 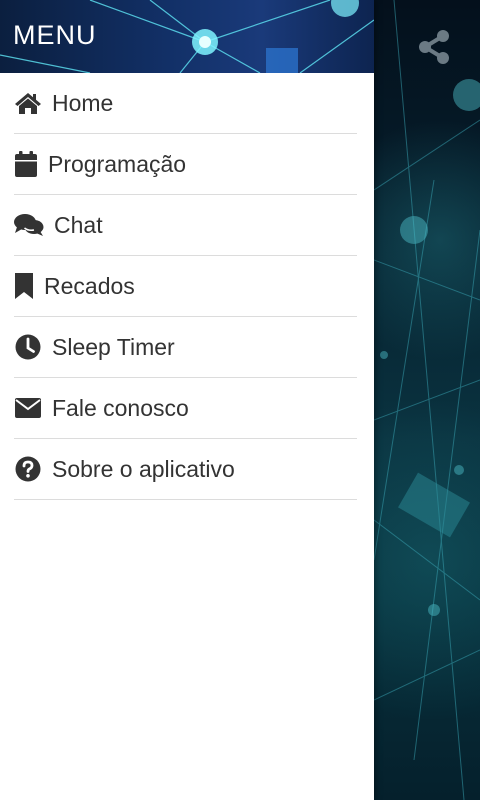 What do you see at coordinates (143, 468) in the screenshot?
I see `menu-item-label: Sobre o aplicativo` at bounding box center [143, 468].